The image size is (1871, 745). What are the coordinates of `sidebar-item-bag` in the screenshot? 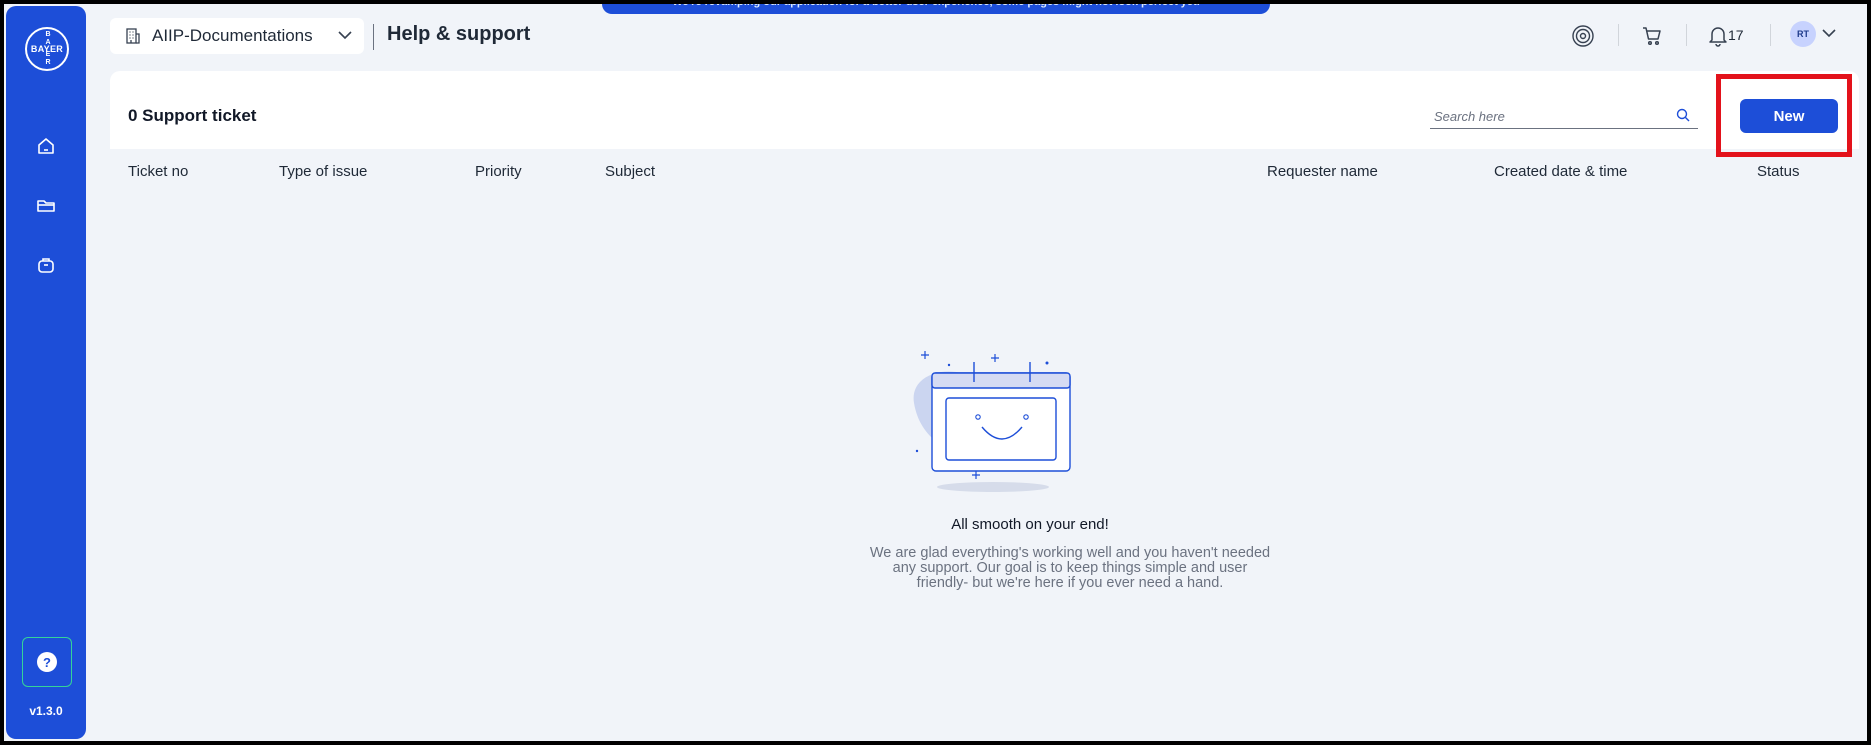 It's located at (46, 265).